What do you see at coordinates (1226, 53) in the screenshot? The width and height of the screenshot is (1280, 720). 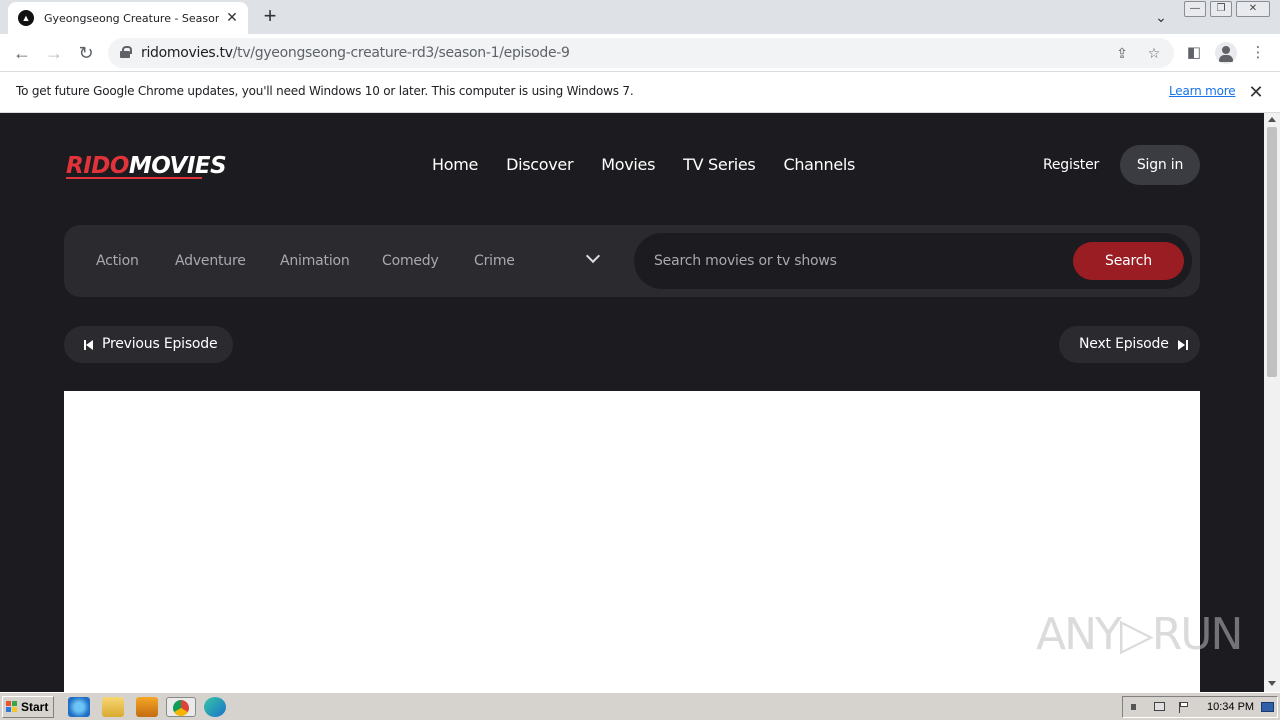 I see `profile-avatar-icon` at bounding box center [1226, 53].